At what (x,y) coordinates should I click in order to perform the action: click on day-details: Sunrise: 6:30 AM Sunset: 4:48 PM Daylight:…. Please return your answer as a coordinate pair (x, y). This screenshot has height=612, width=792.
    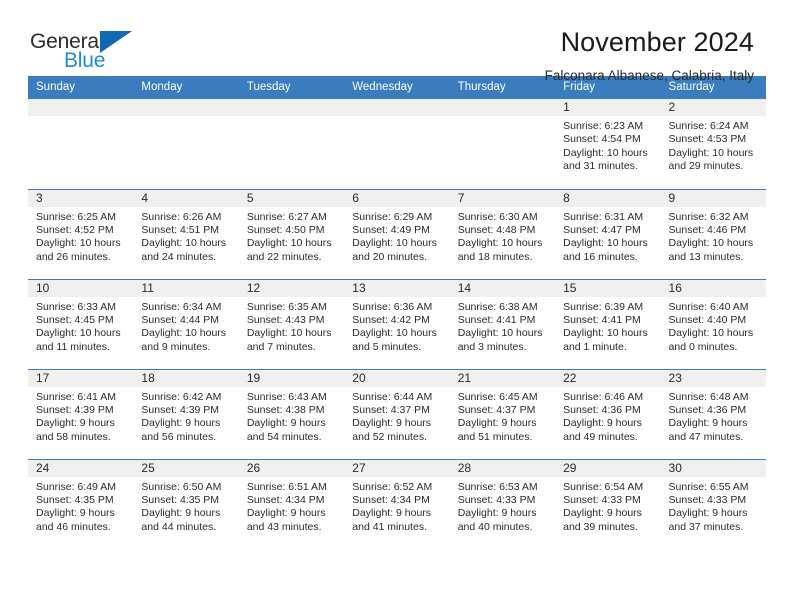
    Looking at the image, I should click on (502, 236).